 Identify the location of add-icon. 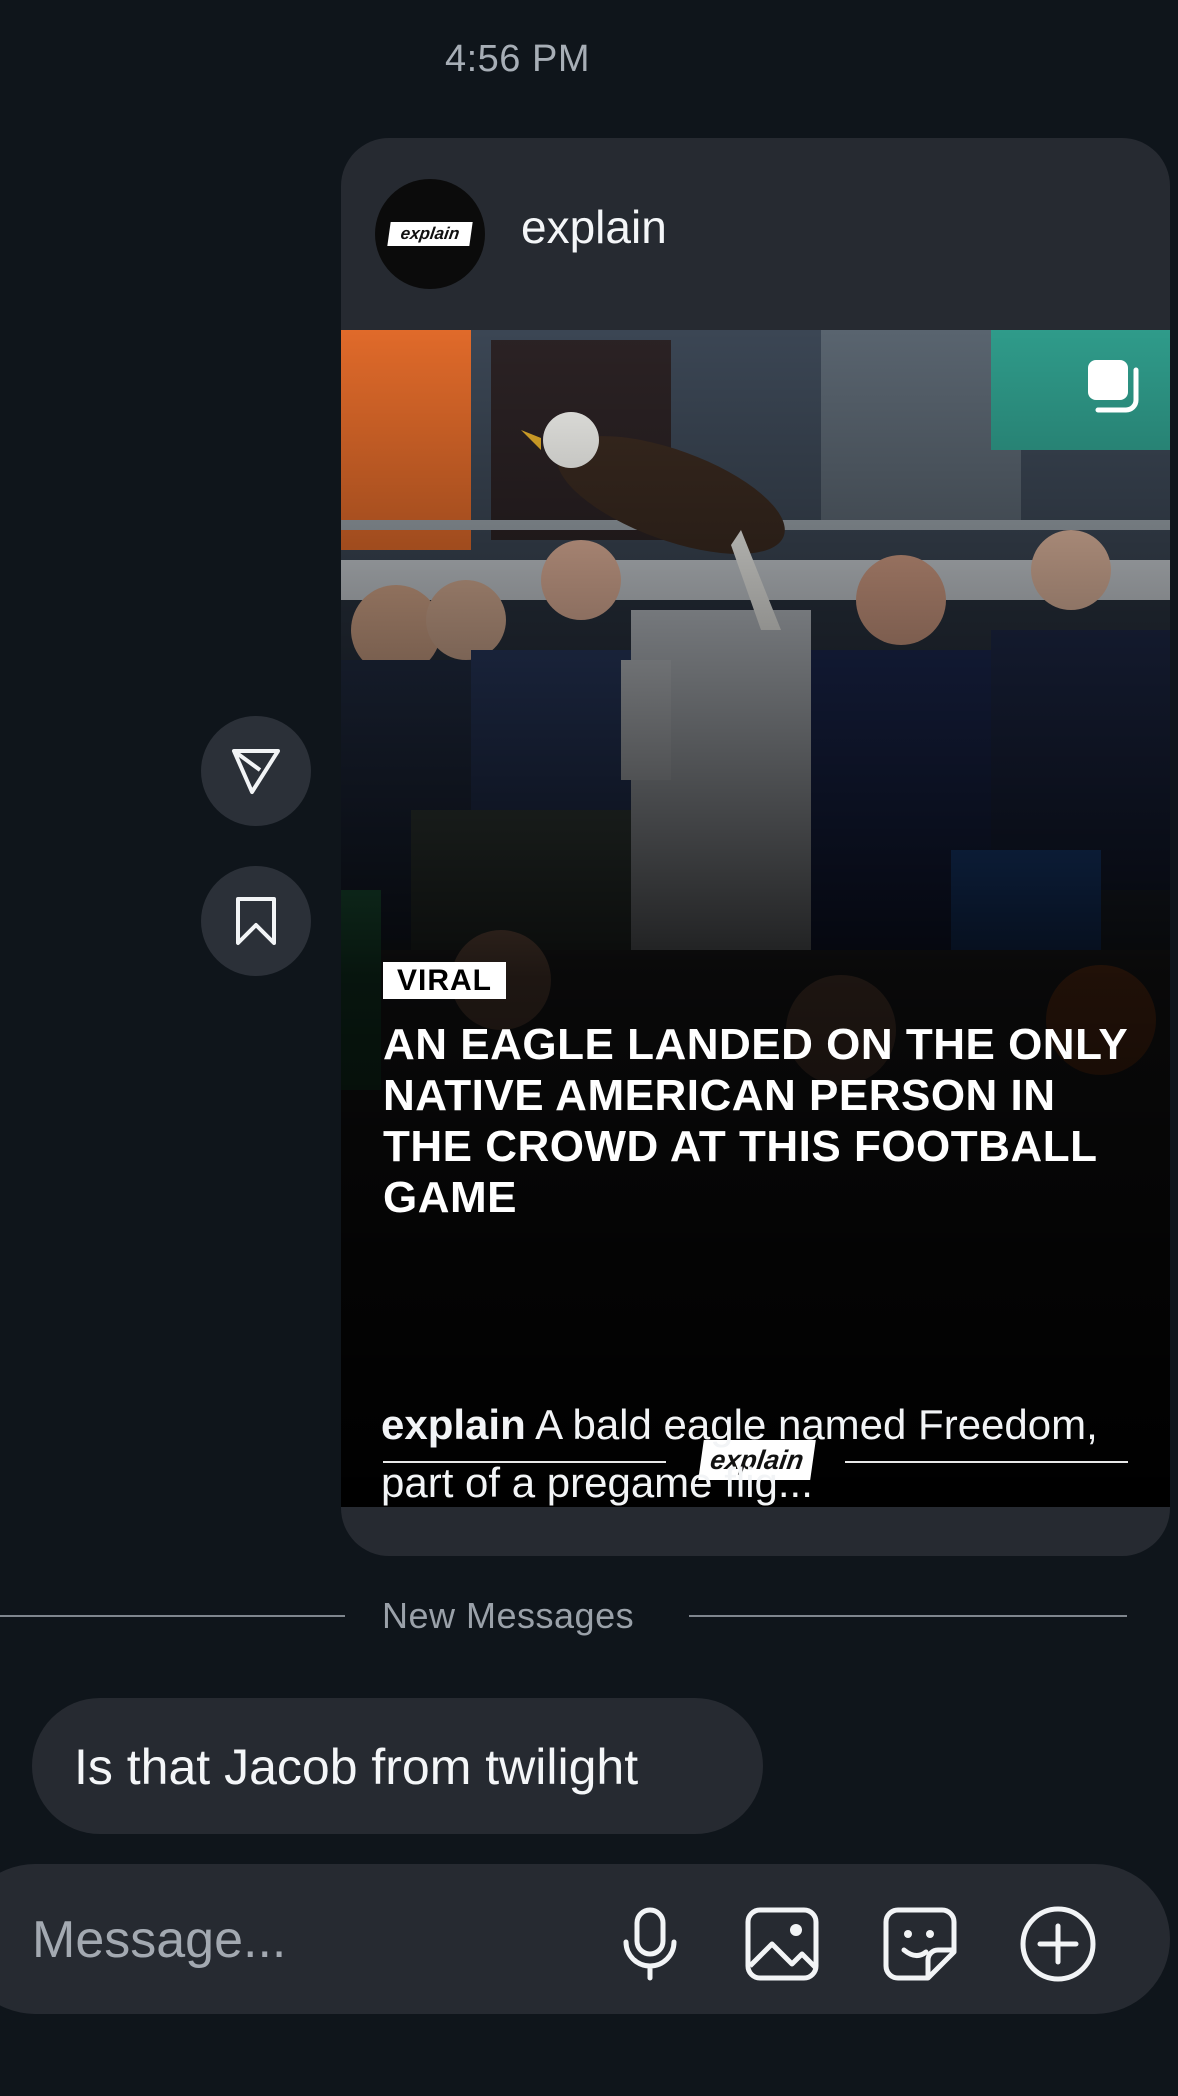
(1058, 1944).